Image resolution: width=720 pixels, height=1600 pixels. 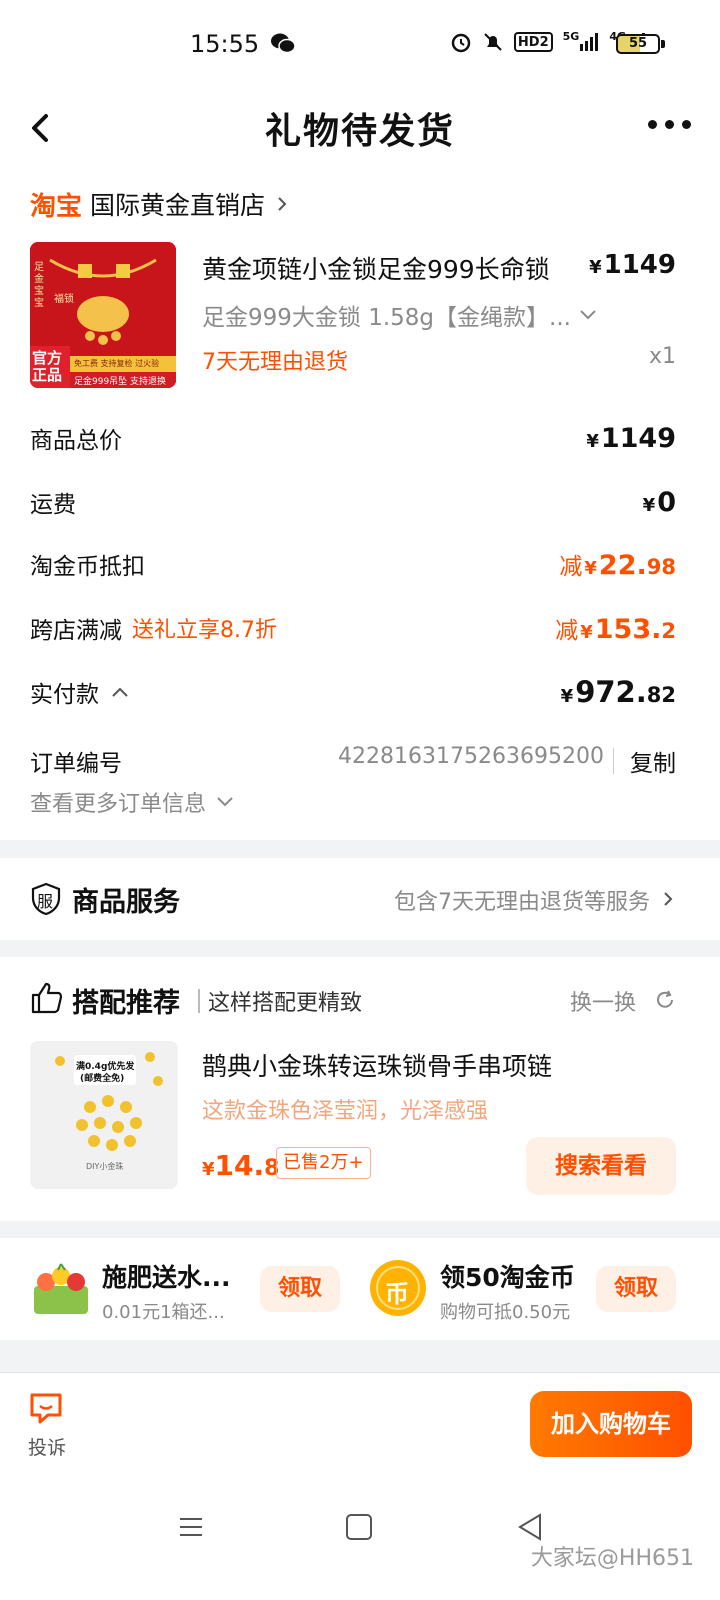 I want to click on coin-char: 币, so click(x=397, y=1294).